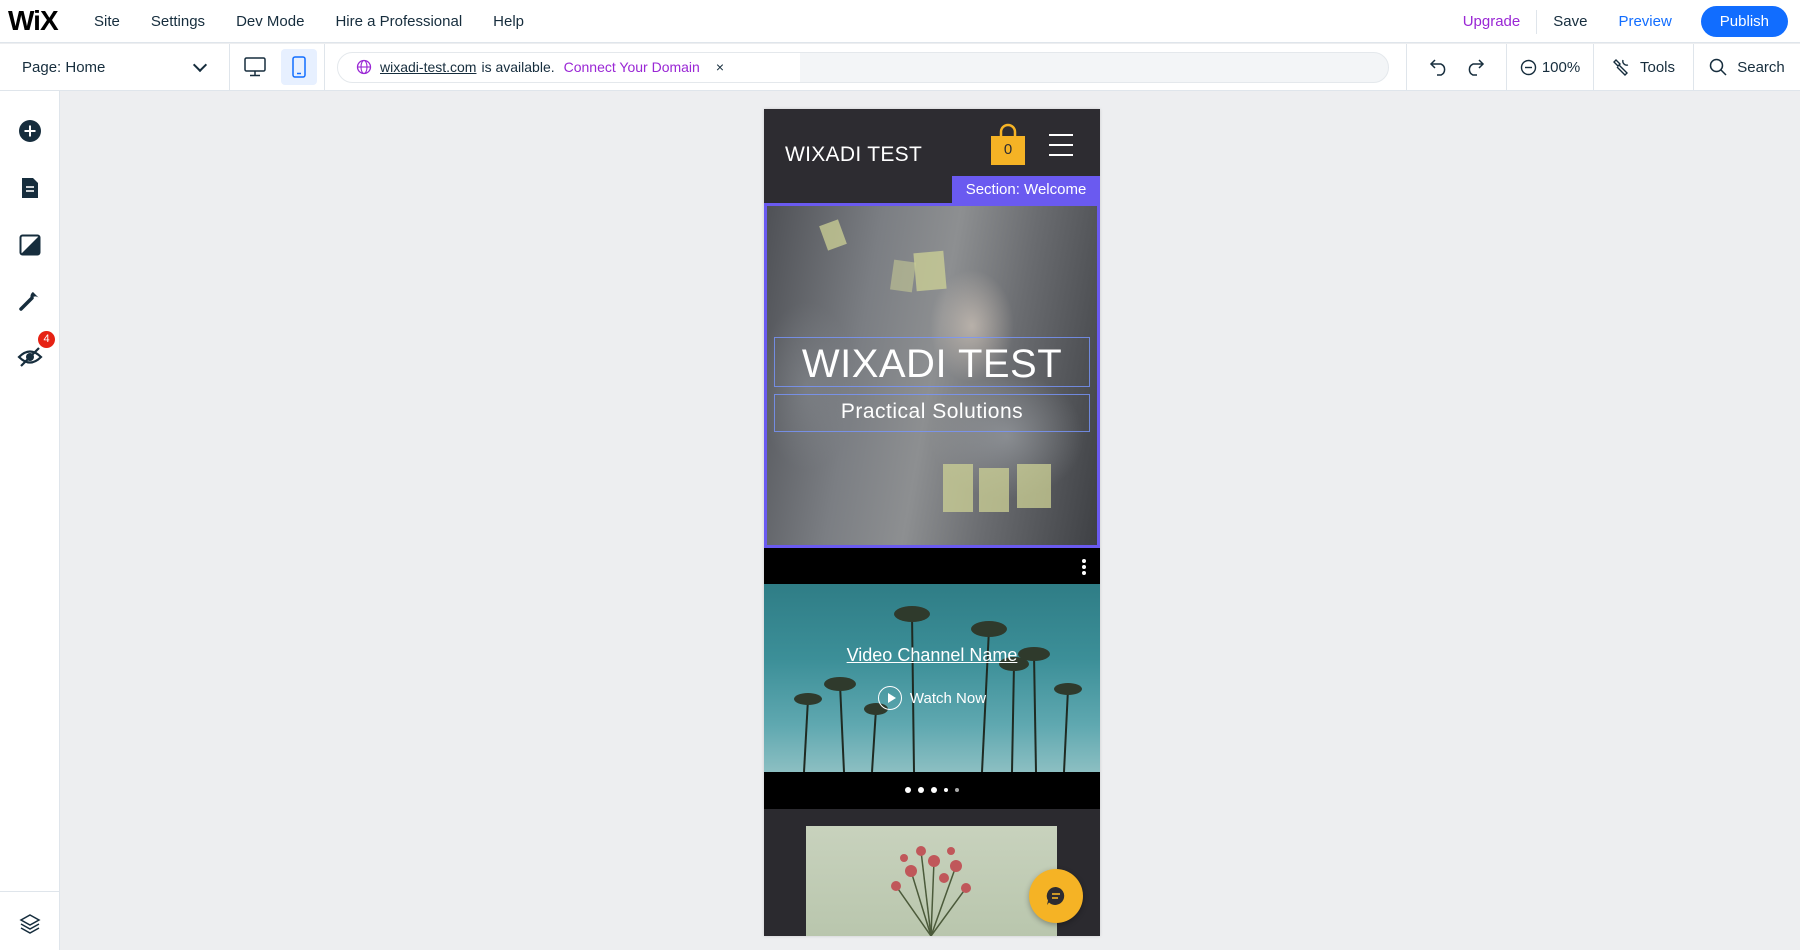 The height and width of the screenshot is (950, 1800). Describe the element at coordinates (889, 698) in the screenshot. I see `play-icon` at that location.